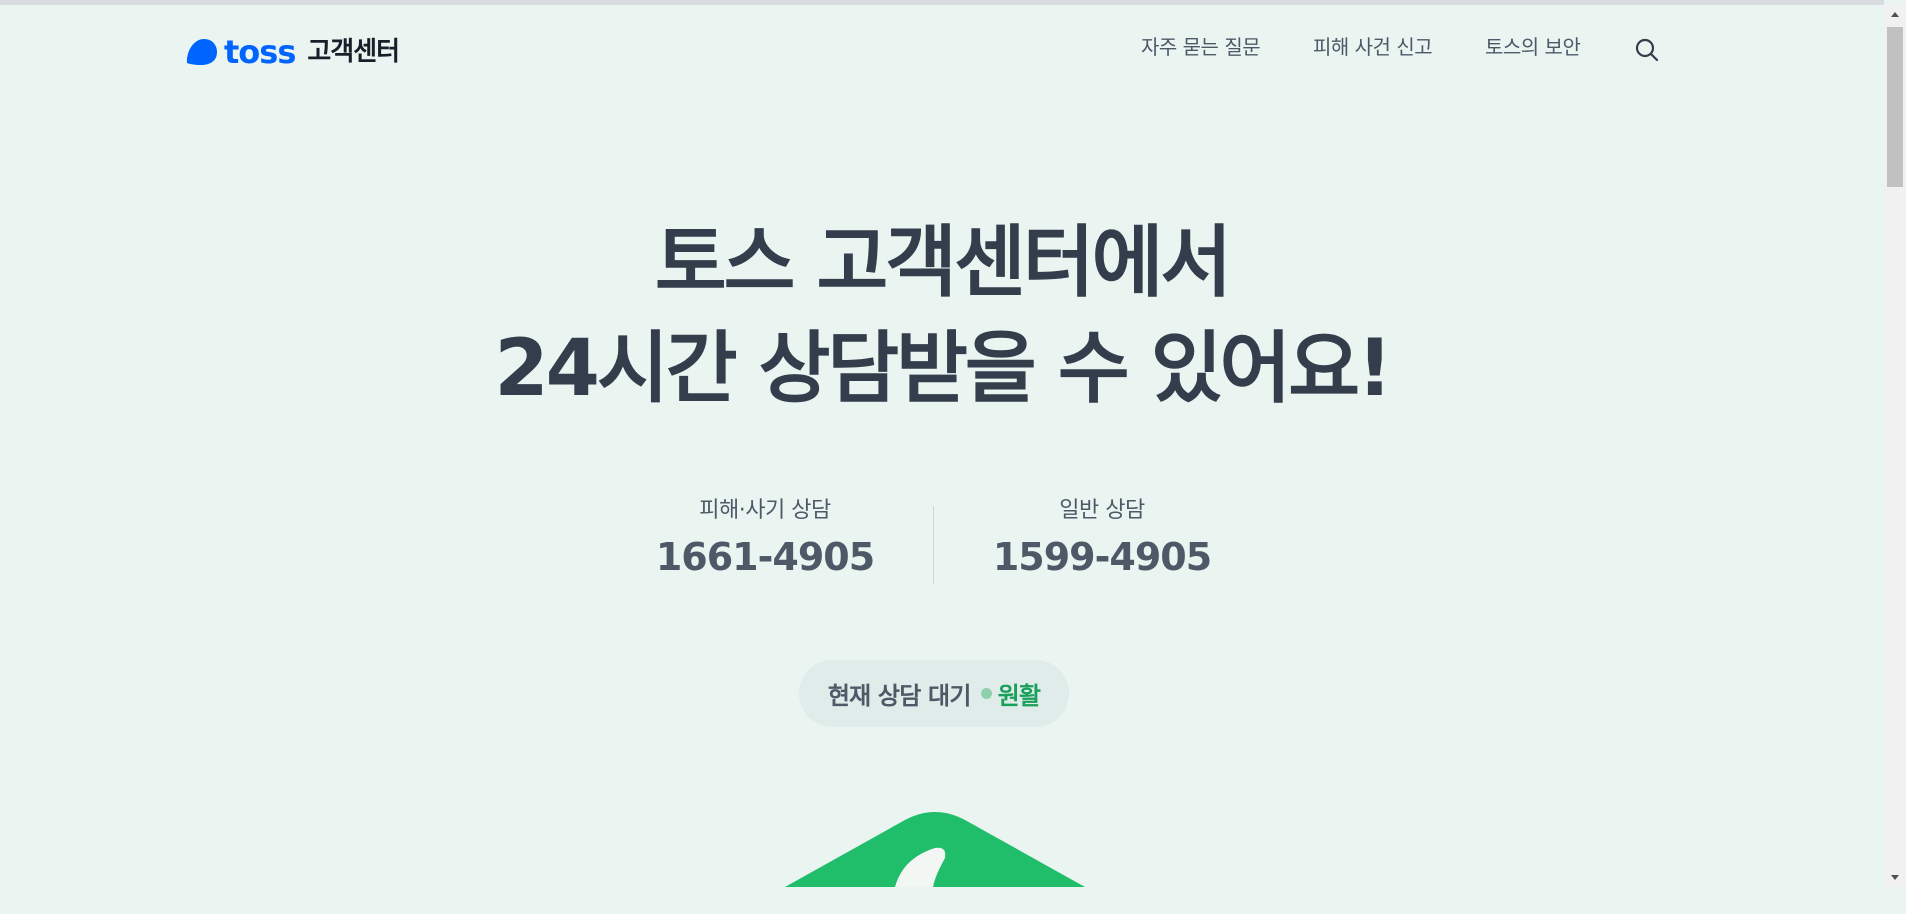 The width and height of the screenshot is (1906, 914). Describe the element at coordinates (1019, 696) in the screenshot. I see `wait-status-value: 원활` at that location.